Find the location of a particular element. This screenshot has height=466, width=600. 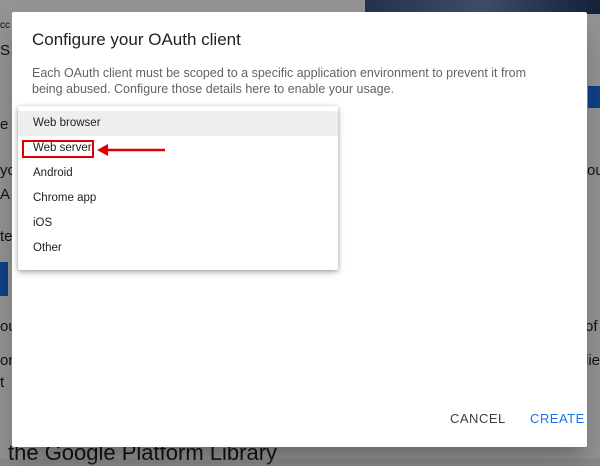

menu-item-android: Android is located at coordinates (178, 173).